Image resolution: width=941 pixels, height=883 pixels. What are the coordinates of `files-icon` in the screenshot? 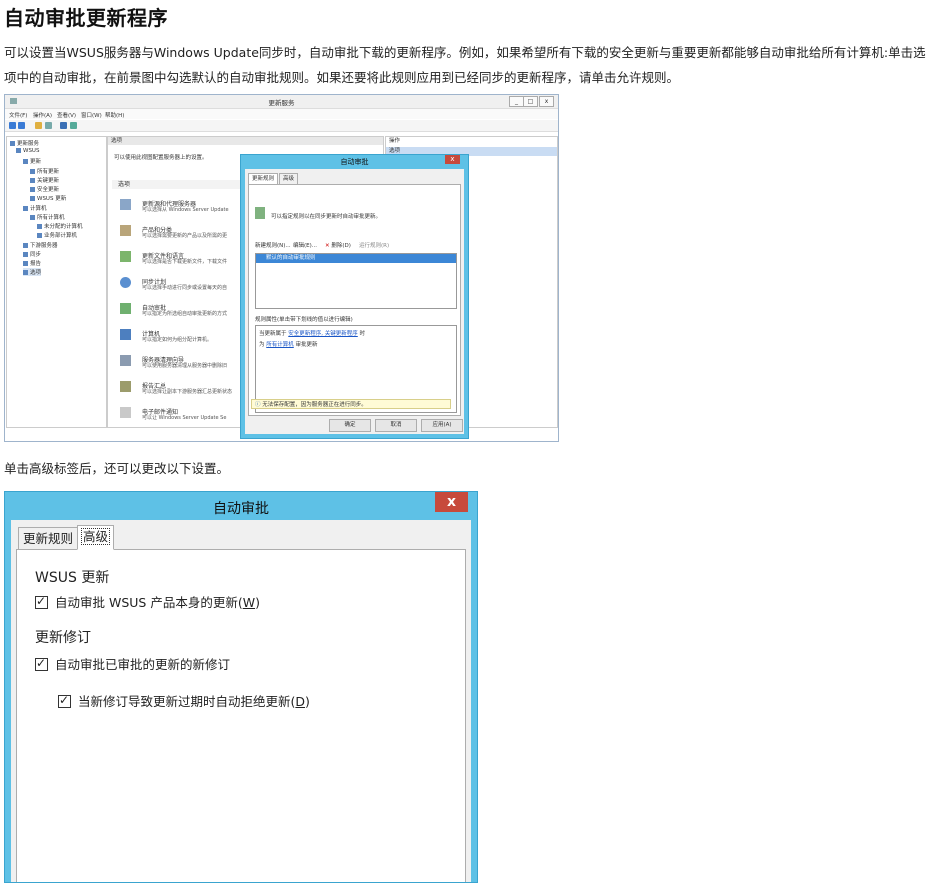 It's located at (125, 256).